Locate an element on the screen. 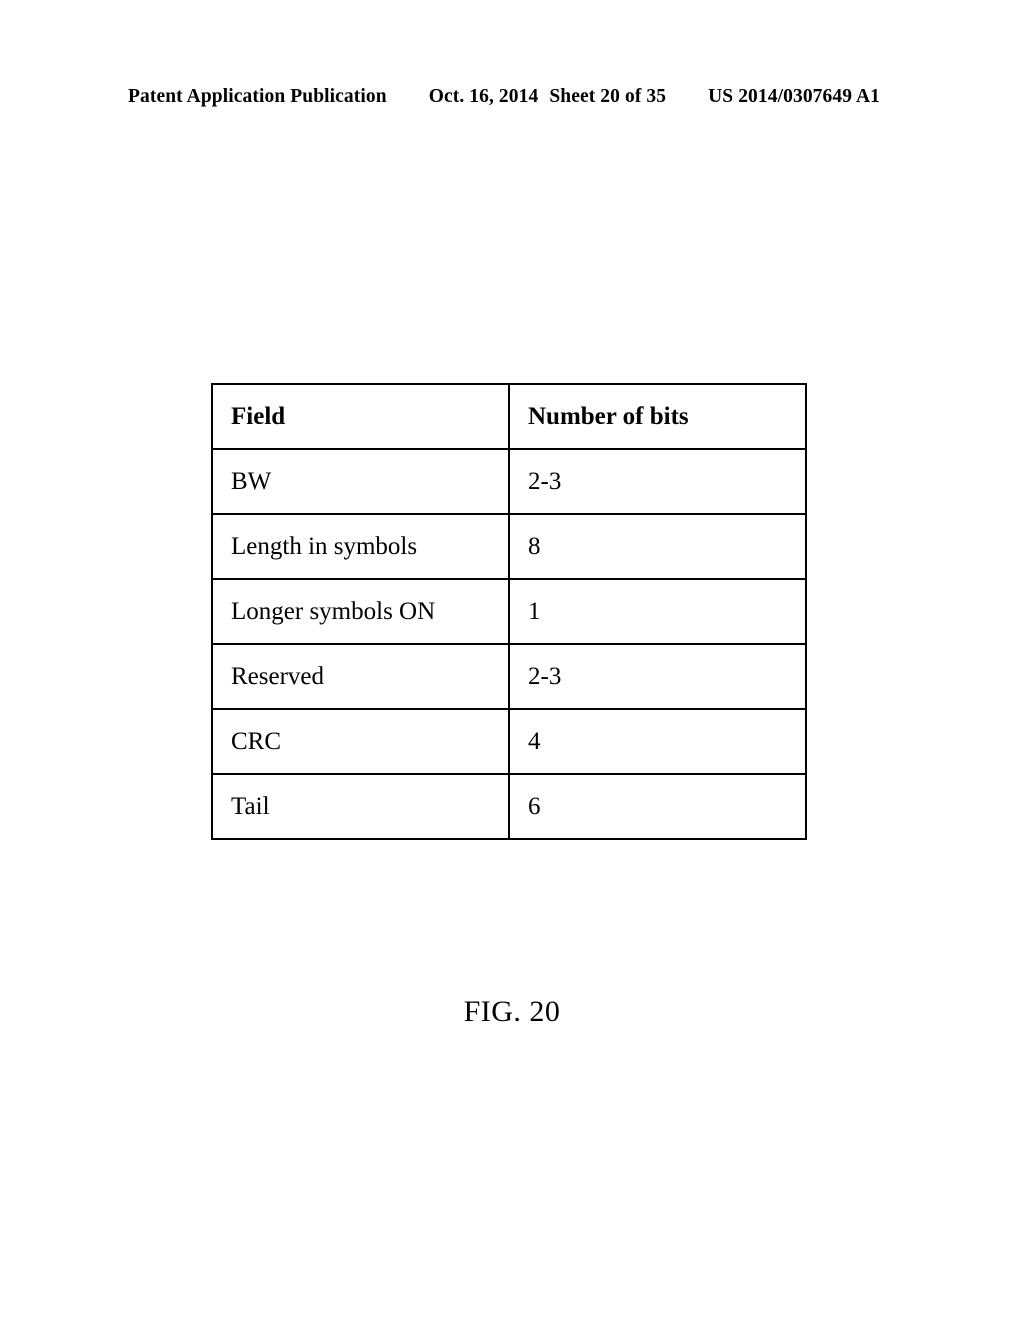 This screenshot has width=1024, height=1320. cell-bits: 4 is located at coordinates (657, 741).